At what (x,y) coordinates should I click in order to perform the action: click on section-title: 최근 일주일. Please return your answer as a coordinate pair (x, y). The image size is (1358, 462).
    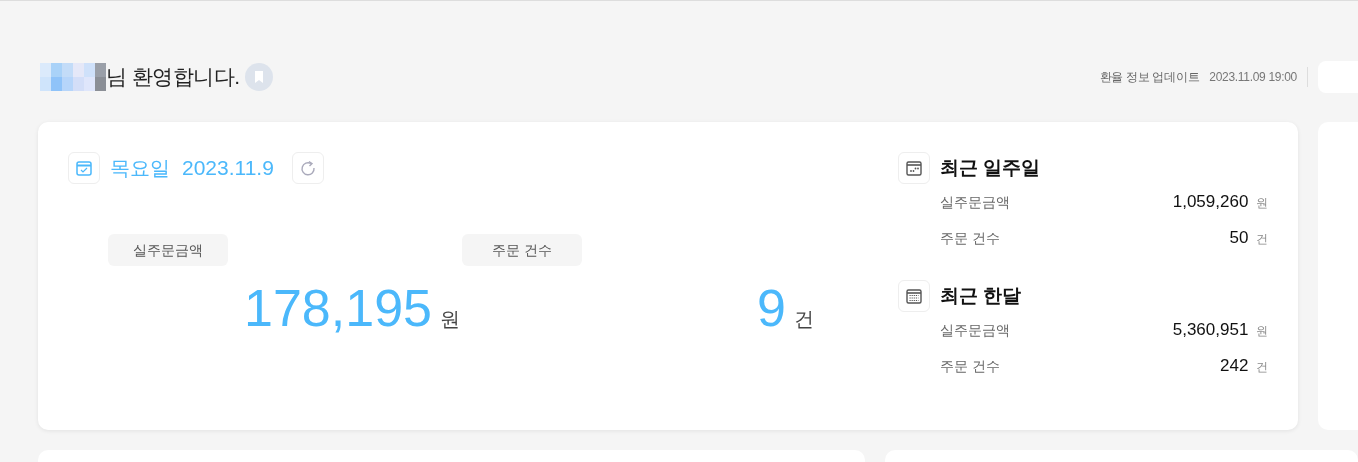
    Looking at the image, I should click on (990, 167).